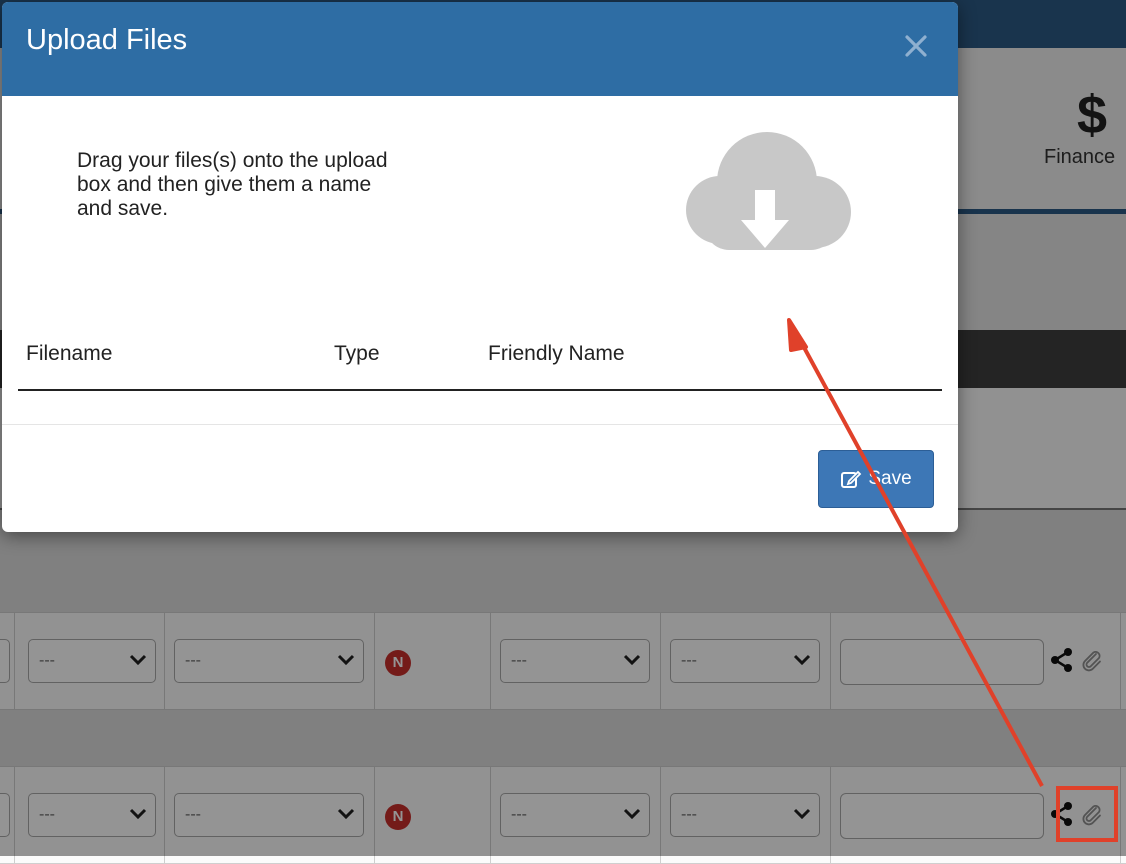 The image size is (1126, 864). I want to click on column-header-type: Type, so click(357, 353).